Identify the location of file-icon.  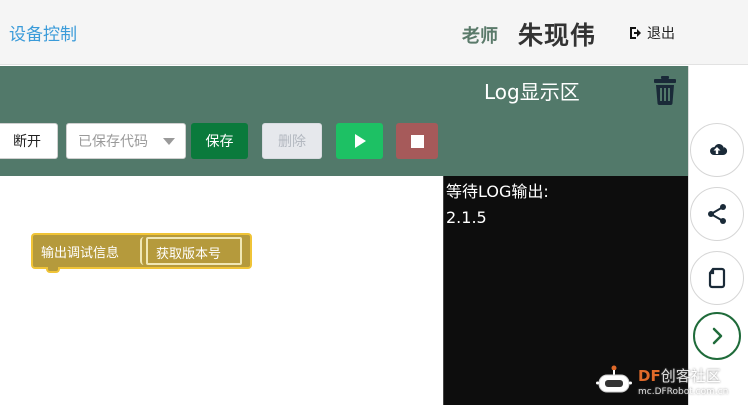
(717, 278).